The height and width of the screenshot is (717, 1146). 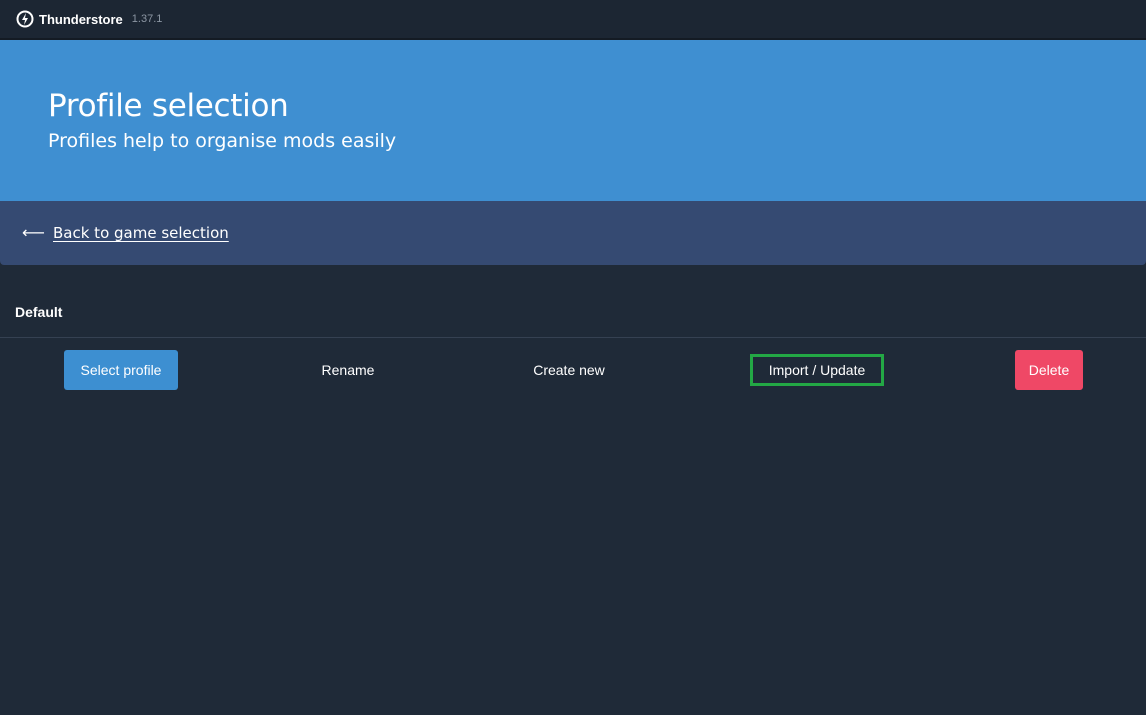 I want to click on profile-name: Default, so click(x=39, y=312).